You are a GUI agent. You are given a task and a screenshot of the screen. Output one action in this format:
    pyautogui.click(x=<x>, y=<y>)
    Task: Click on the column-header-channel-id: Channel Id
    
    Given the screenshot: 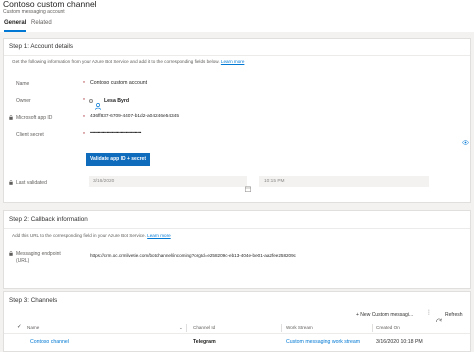 What is the action you would take?
    pyautogui.click(x=204, y=327)
    